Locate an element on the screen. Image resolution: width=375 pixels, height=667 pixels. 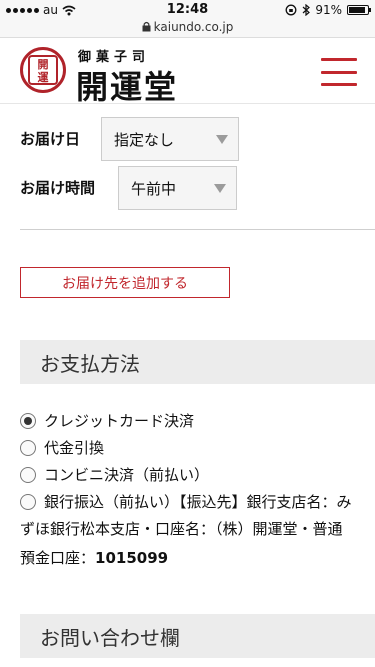
logo-seal-text: 開運 is located at coordinates (43, 70).